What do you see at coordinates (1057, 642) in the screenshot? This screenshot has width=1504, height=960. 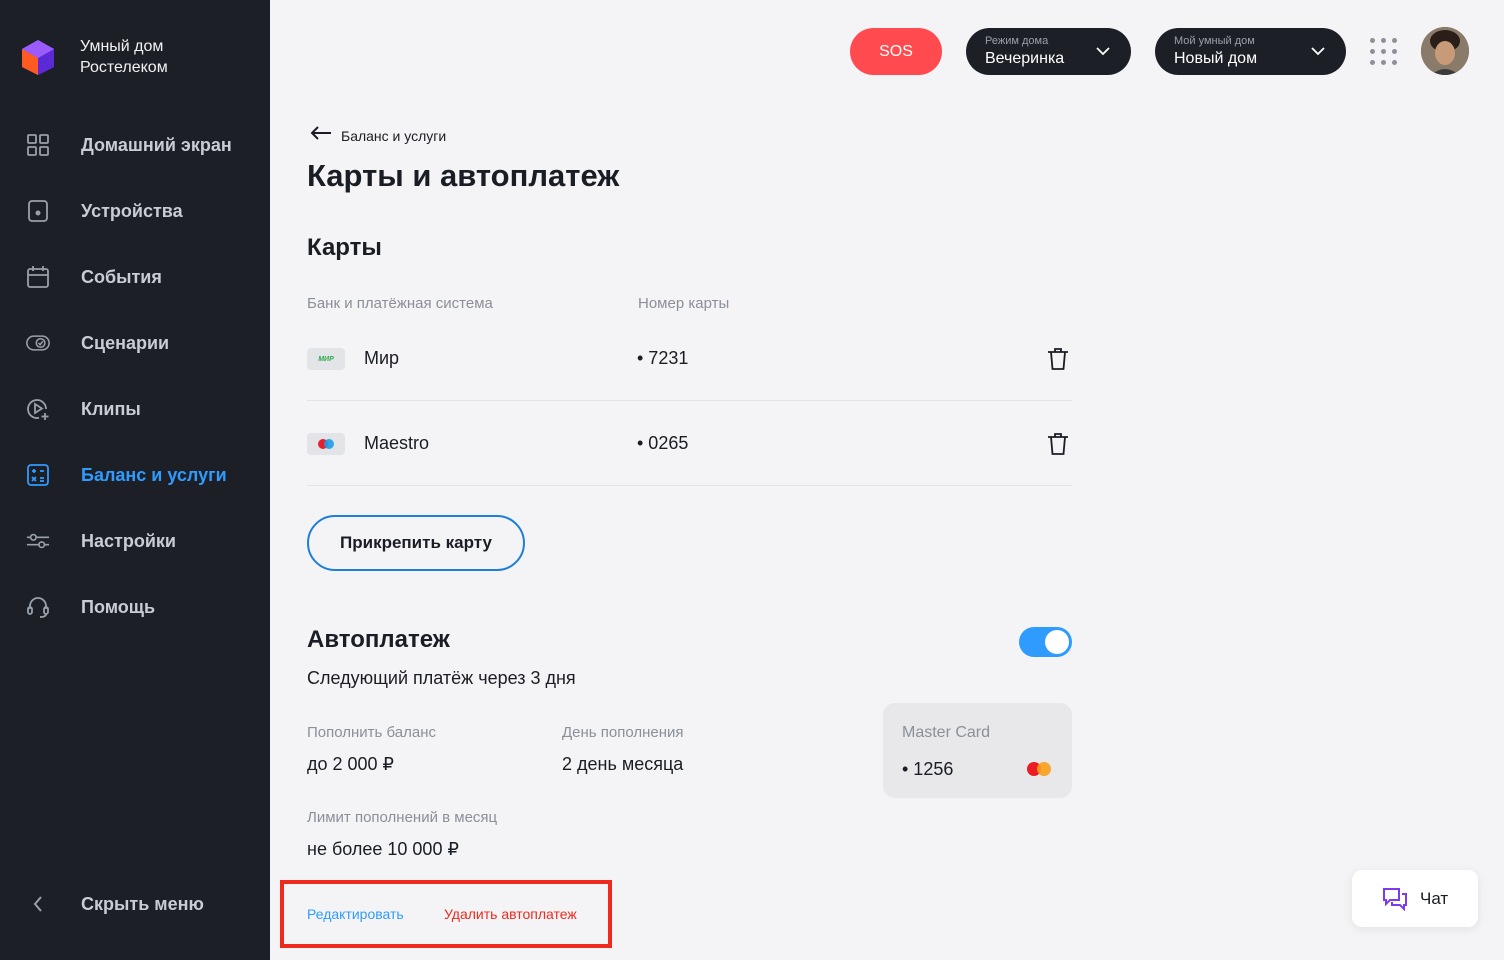 I see `toggle-knob` at bounding box center [1057, 642].